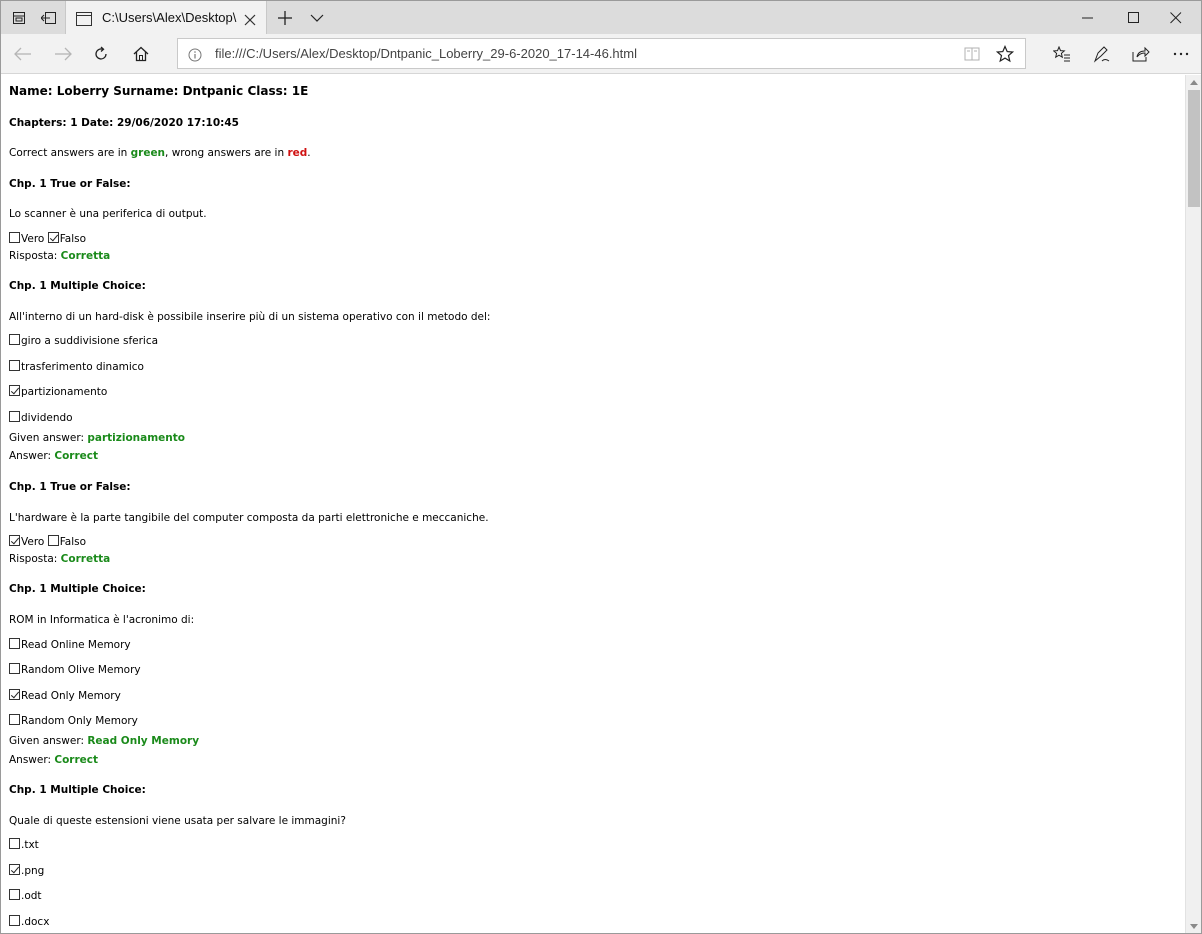 The width and height of the screenshot is (1202, 934). Describe the element at coordinates (64, 392) in the screenshot. I see `q2-option-label-3: partizionamento` at that location.